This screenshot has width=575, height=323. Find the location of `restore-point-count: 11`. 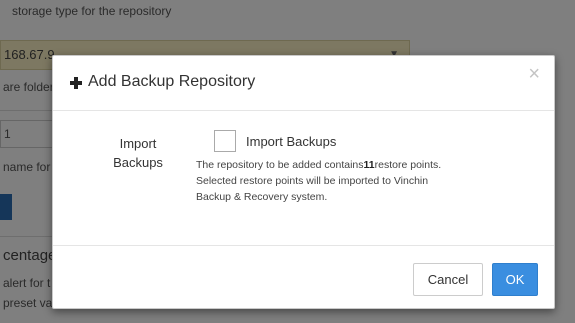

restore-point-count: 11 is located at coordinates (369, 165).